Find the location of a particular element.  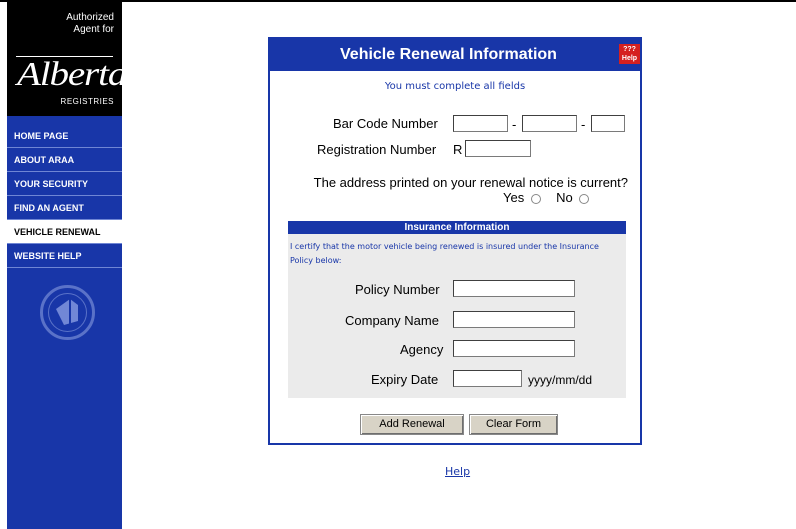

registration-number-input is located at coordinates (498, 148).